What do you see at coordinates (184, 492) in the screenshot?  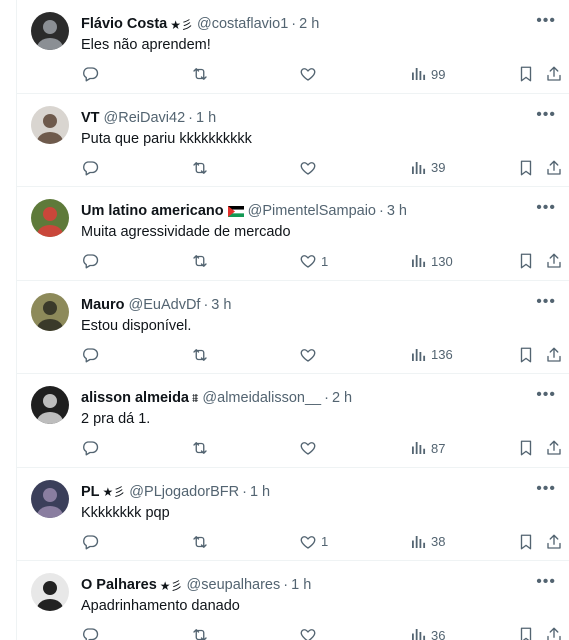 I see `user-handle: @PLjogadorBFR` at bounding box center [184, 492].